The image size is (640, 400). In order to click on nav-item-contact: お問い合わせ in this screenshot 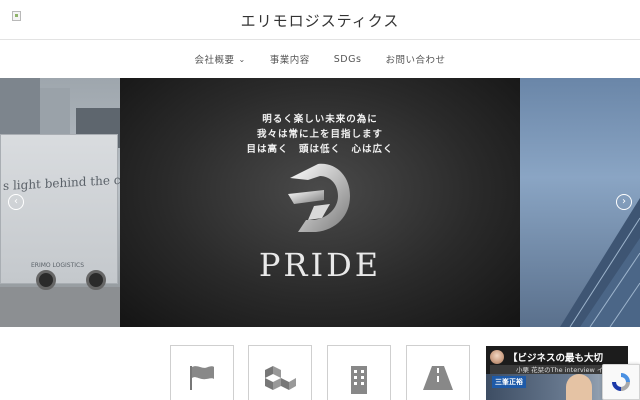, I will do `click(415, 59)`.